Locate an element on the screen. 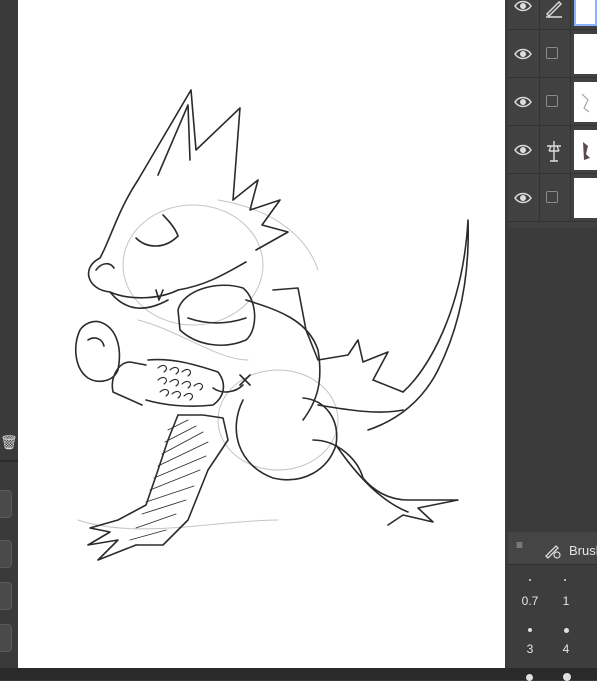 The width and height of the screenshot is (597, 681). brush-size-1: 1 is located at coordinates (566, 601).